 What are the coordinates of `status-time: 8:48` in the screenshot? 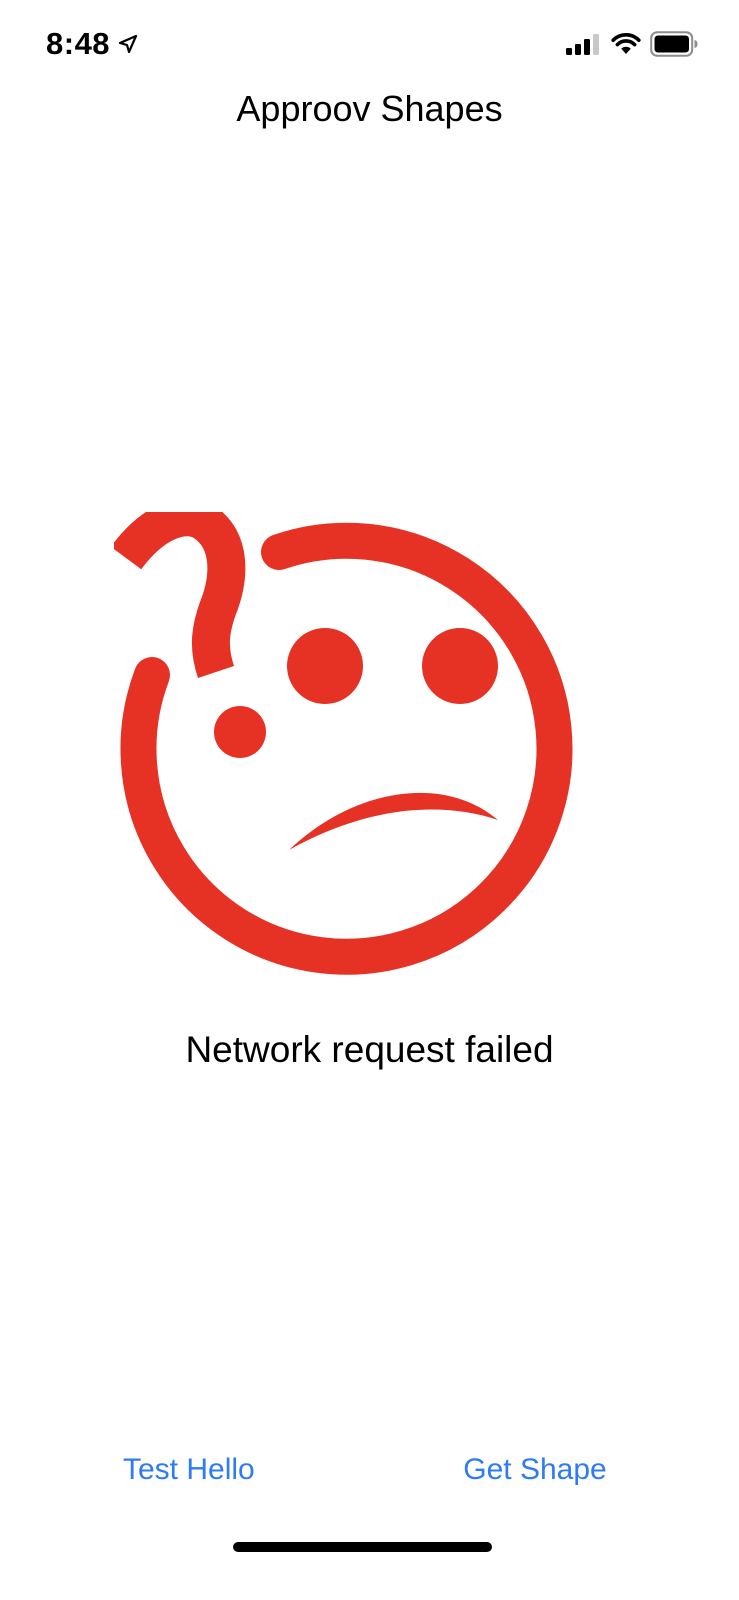 It's located at (78, 43).